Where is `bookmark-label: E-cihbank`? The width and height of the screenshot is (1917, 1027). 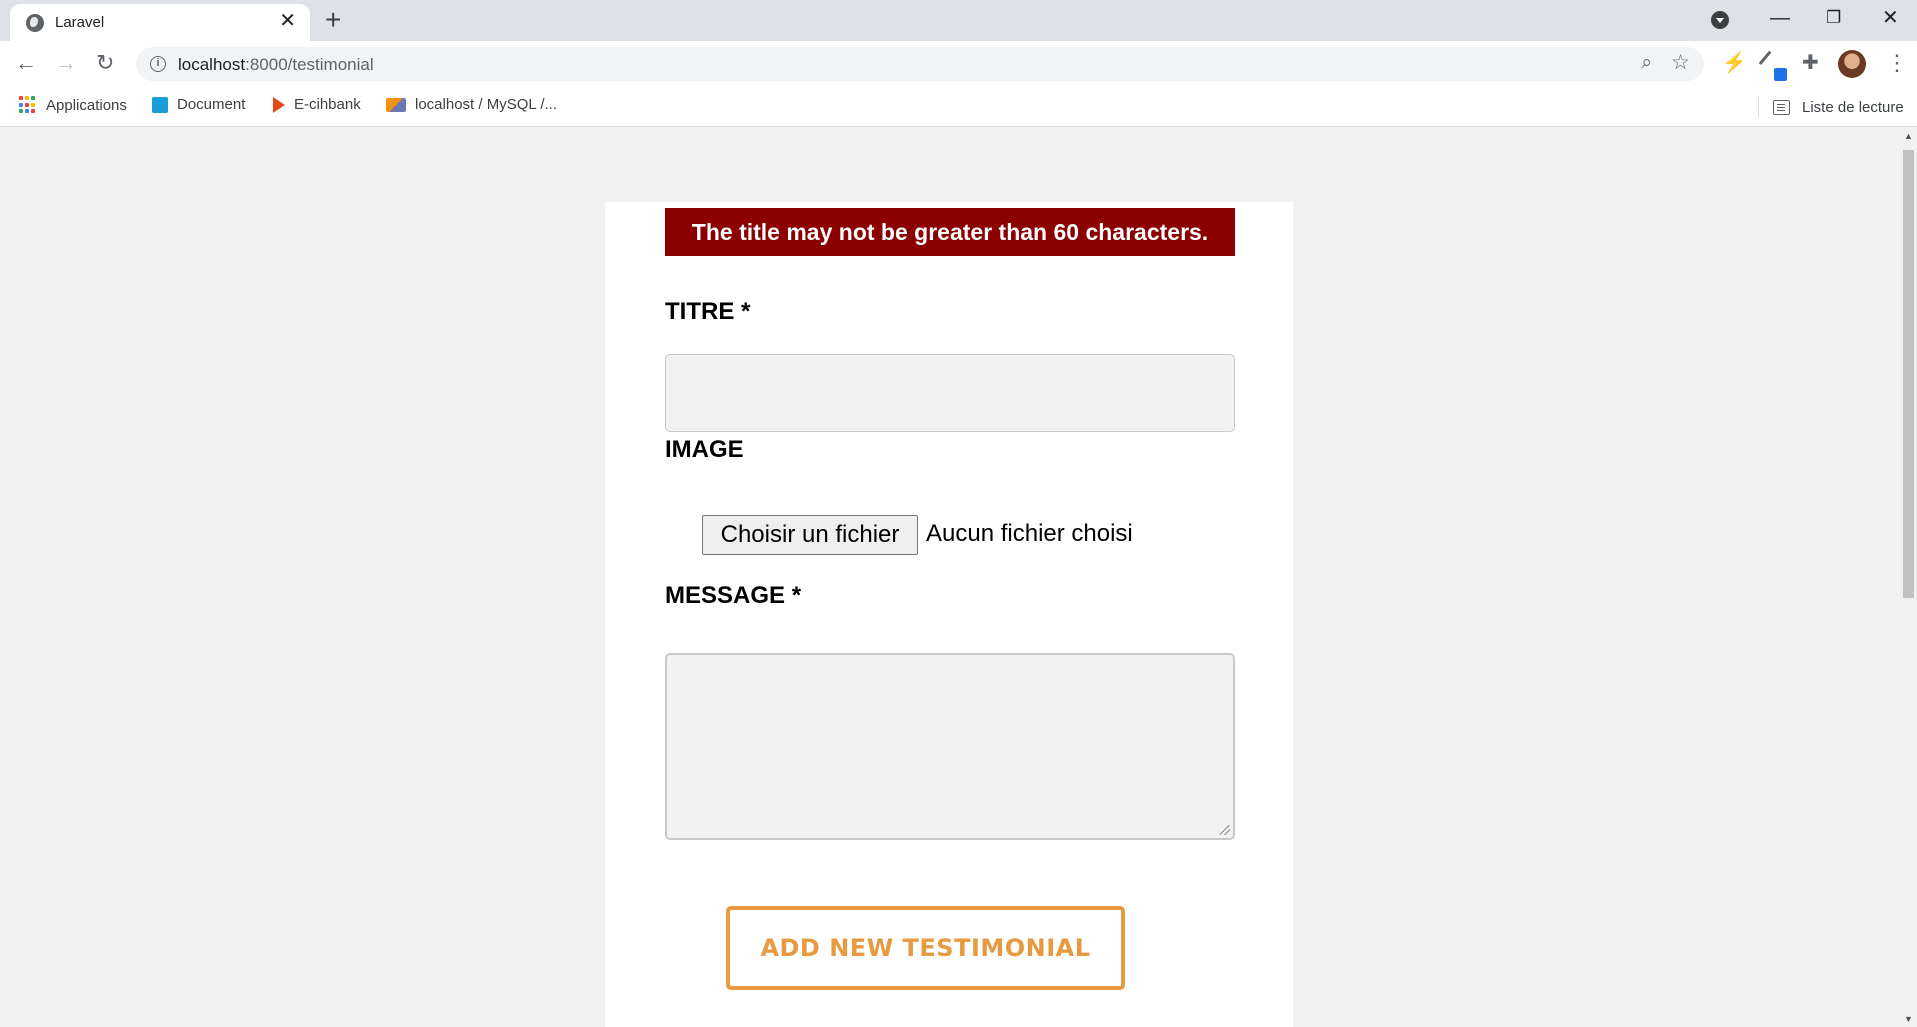
bookmark-label: E-cihbank is located at coordinates (327, 104).